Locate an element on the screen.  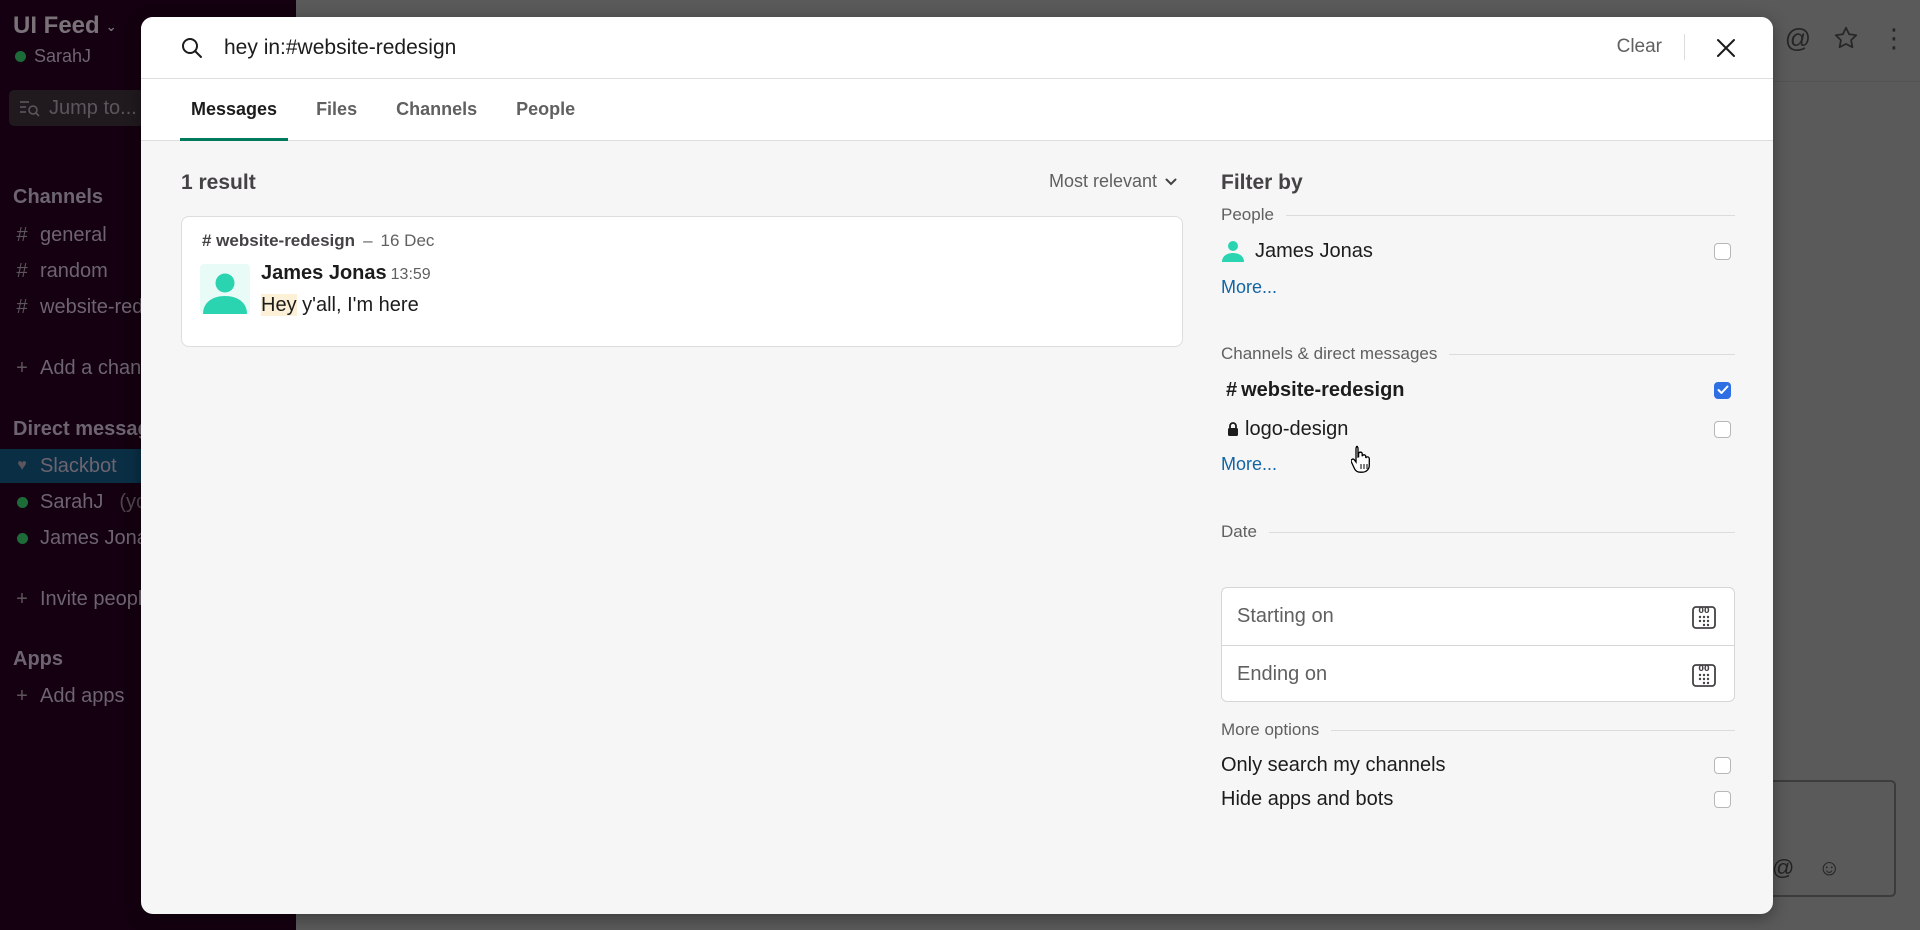
user-icon is located at coordinates (1233, 251).